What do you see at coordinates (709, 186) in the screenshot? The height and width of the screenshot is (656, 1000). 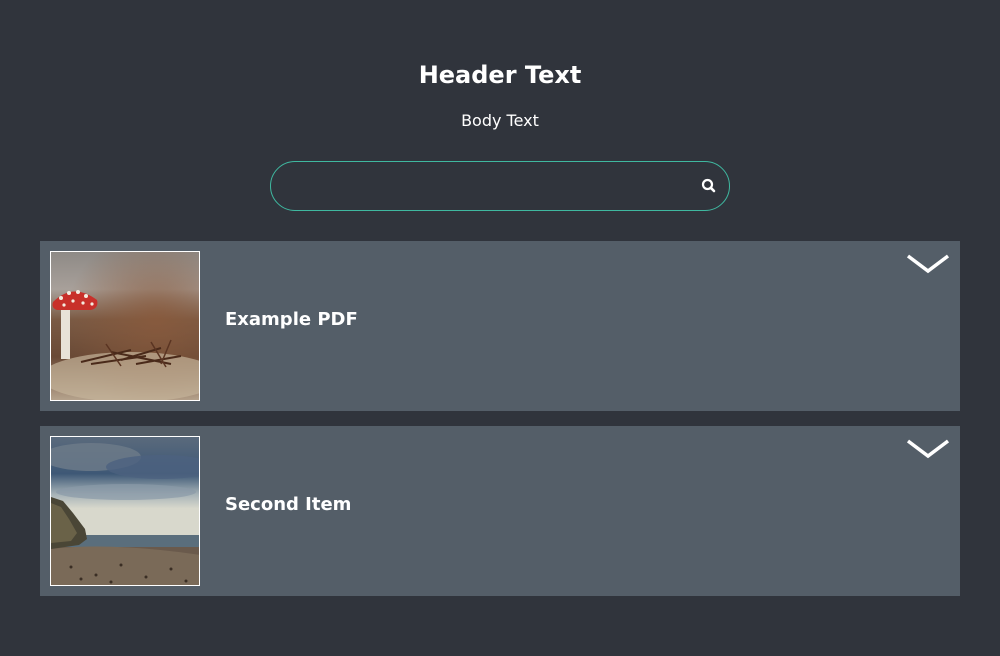 I see `search-icon` at bounding box center [709, 186].